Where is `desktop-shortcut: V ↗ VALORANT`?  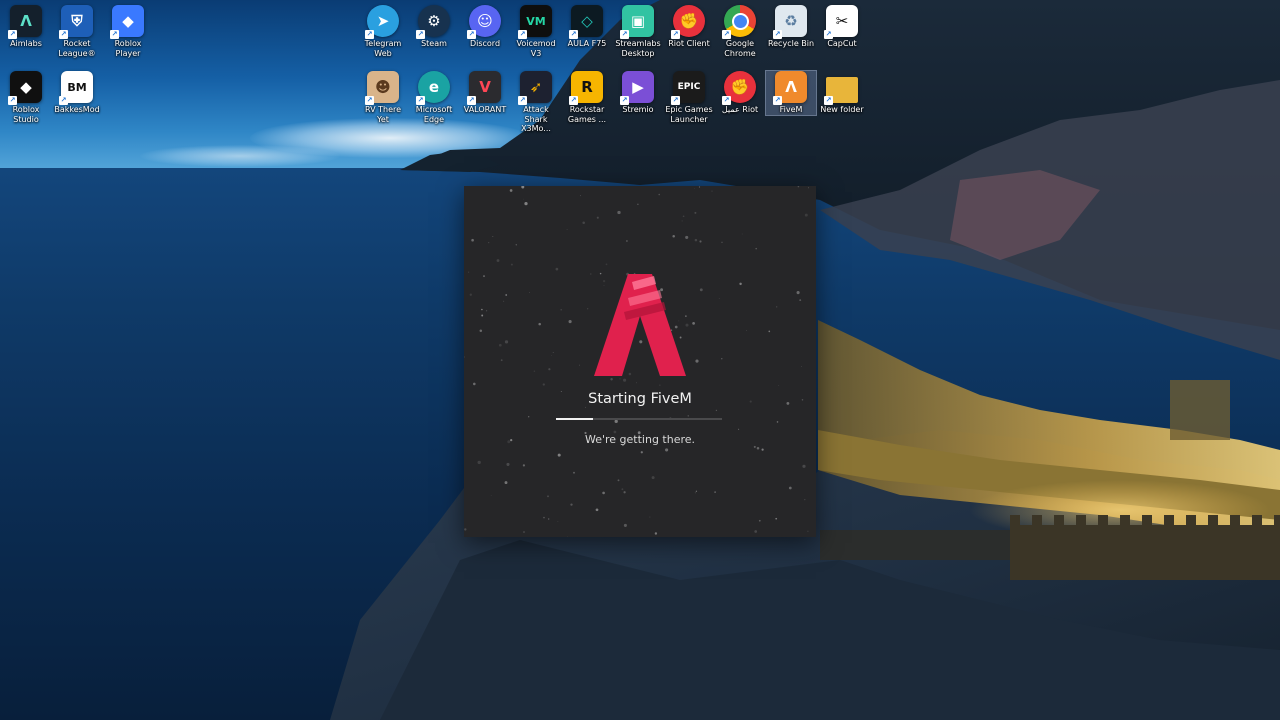
desktop-shortcut: V ↗ VALORANT is located at coordinates (485, 93).